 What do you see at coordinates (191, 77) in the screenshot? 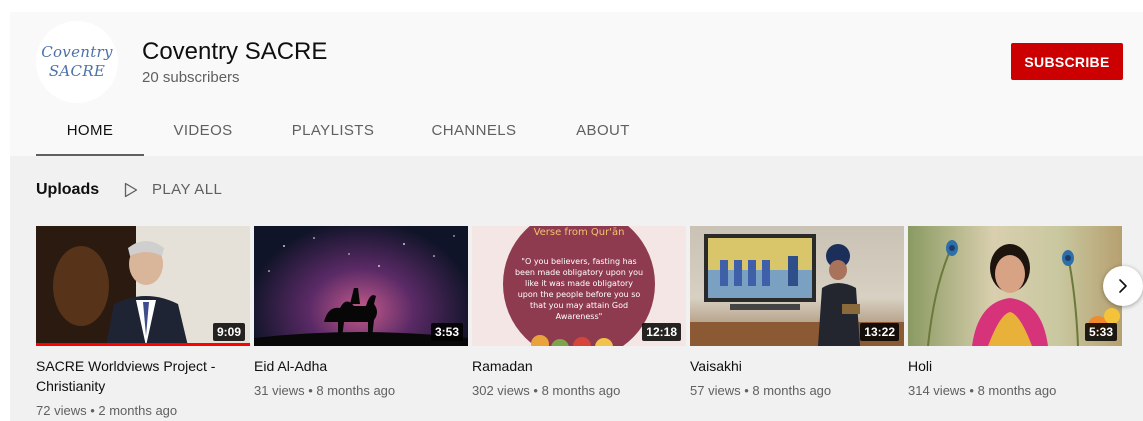
I see `subscriber-count: 20 subscribers` at bounding box center [191, 77].